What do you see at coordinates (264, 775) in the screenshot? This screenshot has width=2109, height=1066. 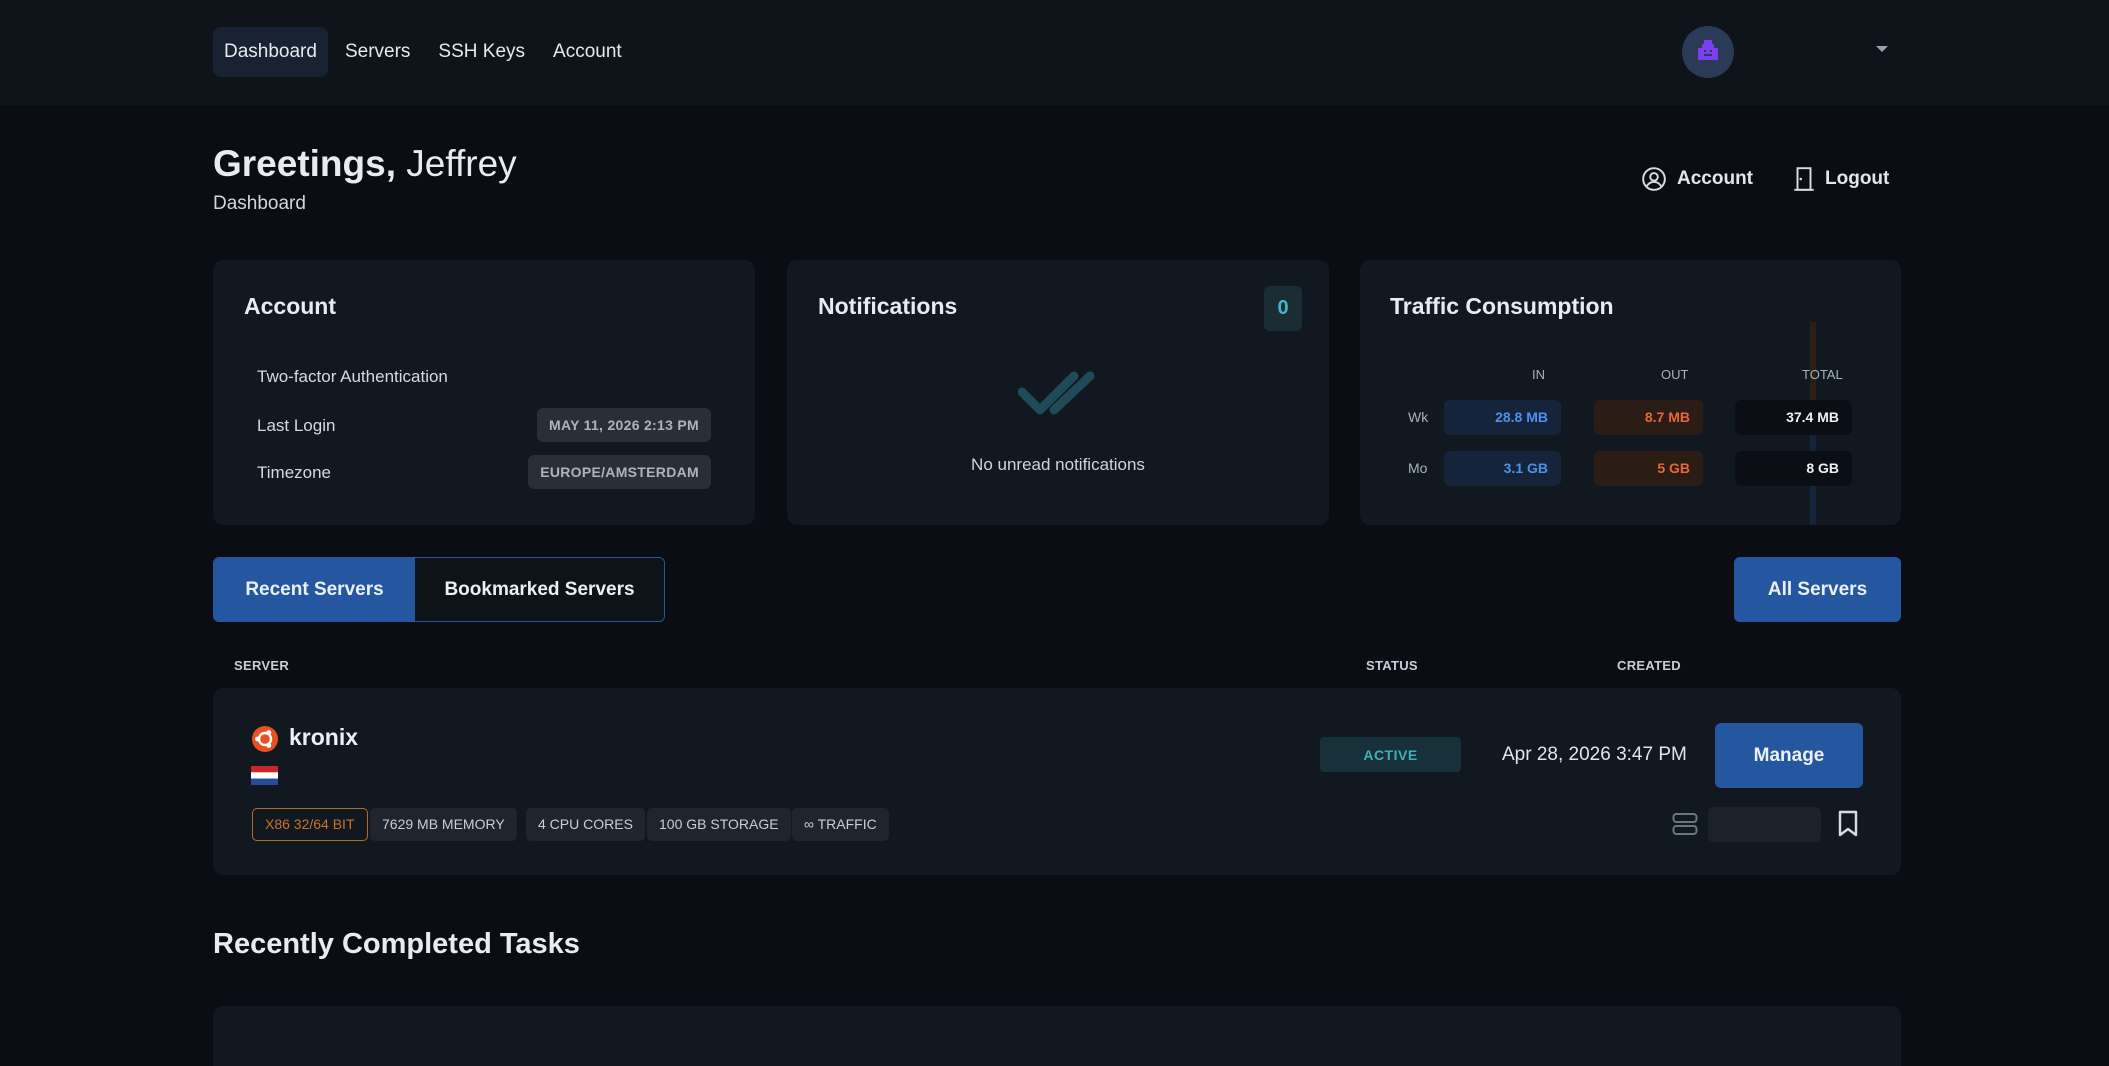 I see `netherlands-flag-icon` at bounding box center [264, 775].